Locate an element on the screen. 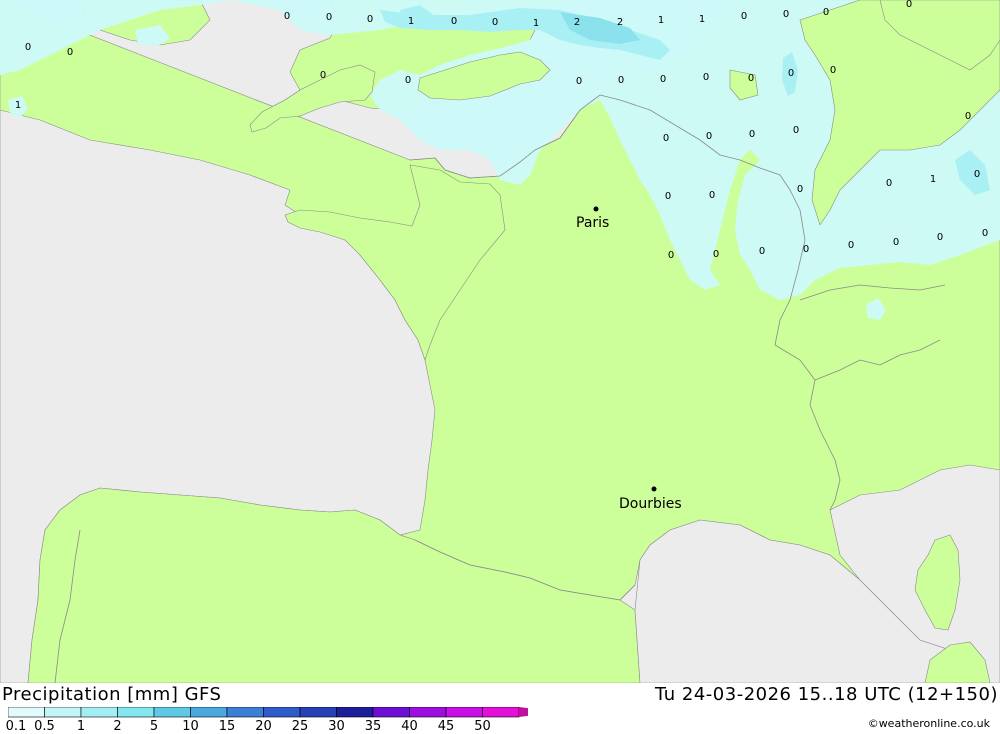 Image resolution: width=1000 pixels, height=734 pixels. precip-value-31: 0 is located at coordinates (796, 130).